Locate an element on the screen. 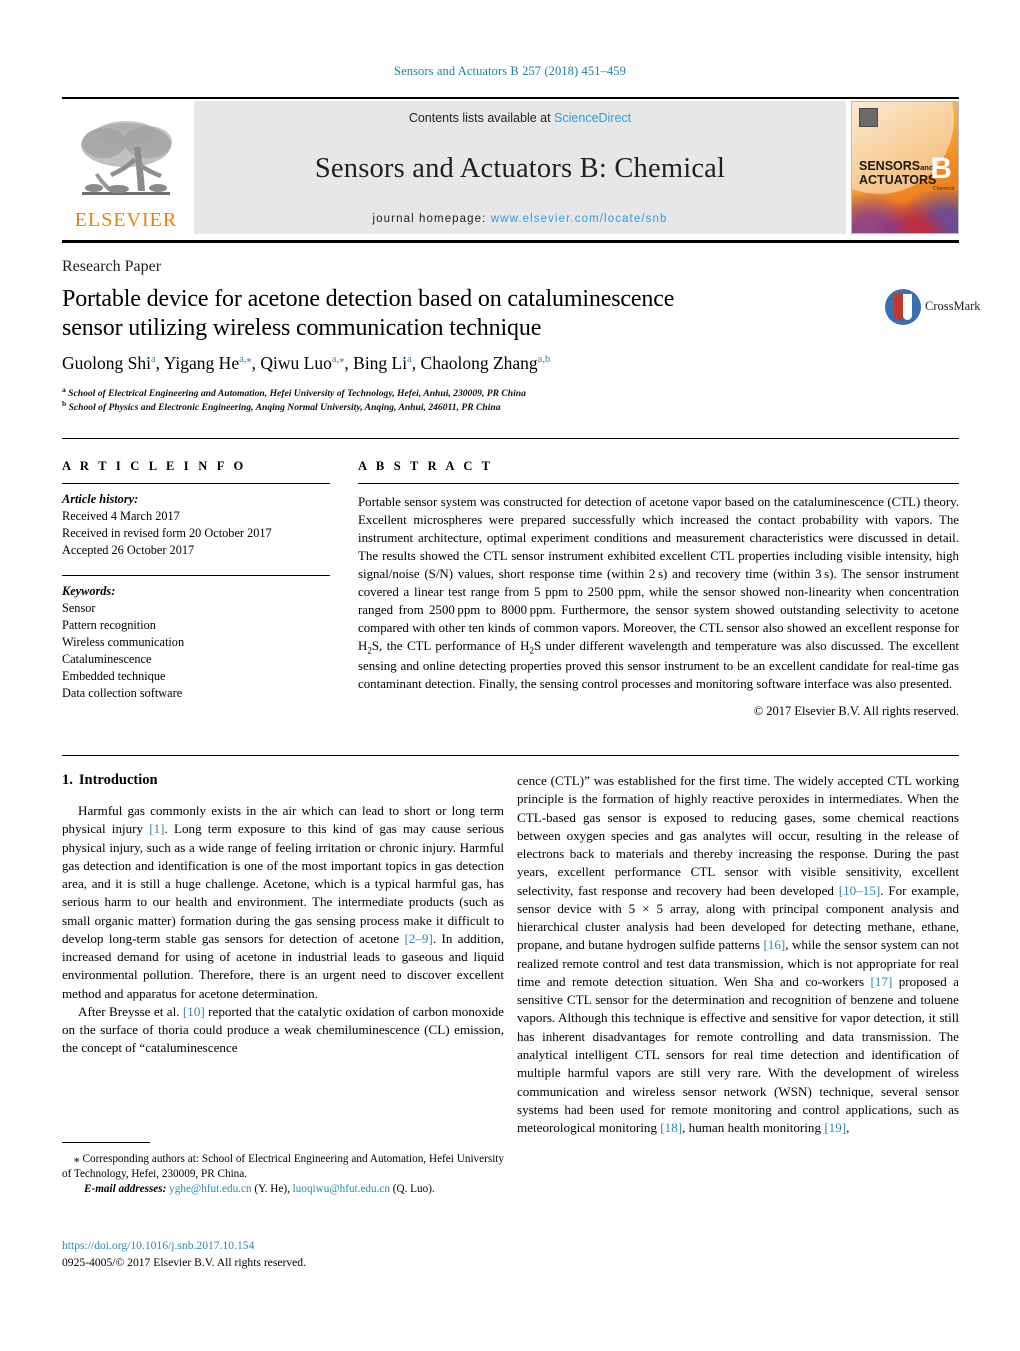  keywords-rule is located at coordinates (196, 575).